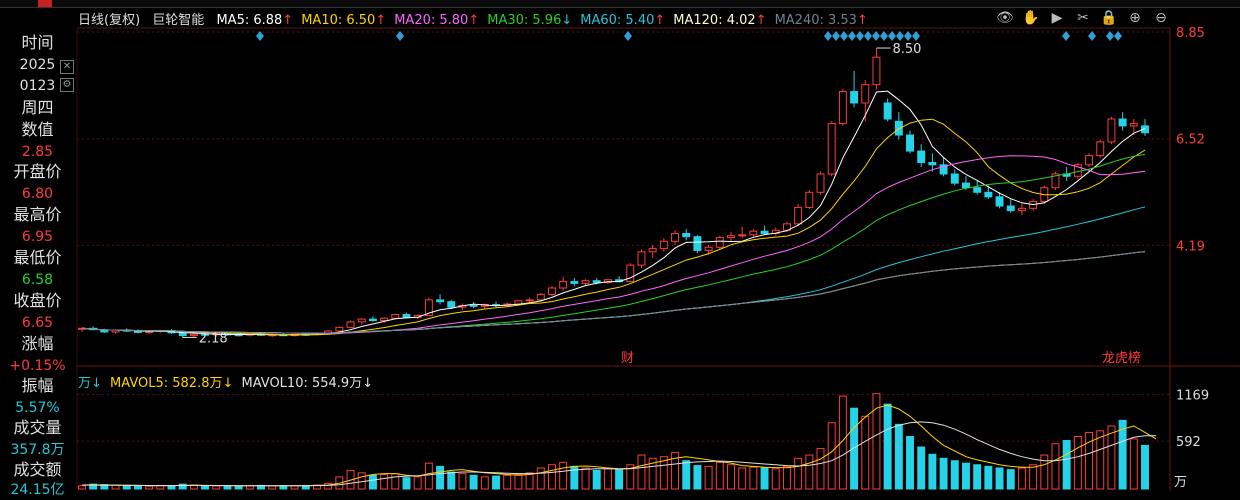 The height and width of the screenshot is (500, 1240). I want to click on volume-tick-label: 592, so click(1188, 442).